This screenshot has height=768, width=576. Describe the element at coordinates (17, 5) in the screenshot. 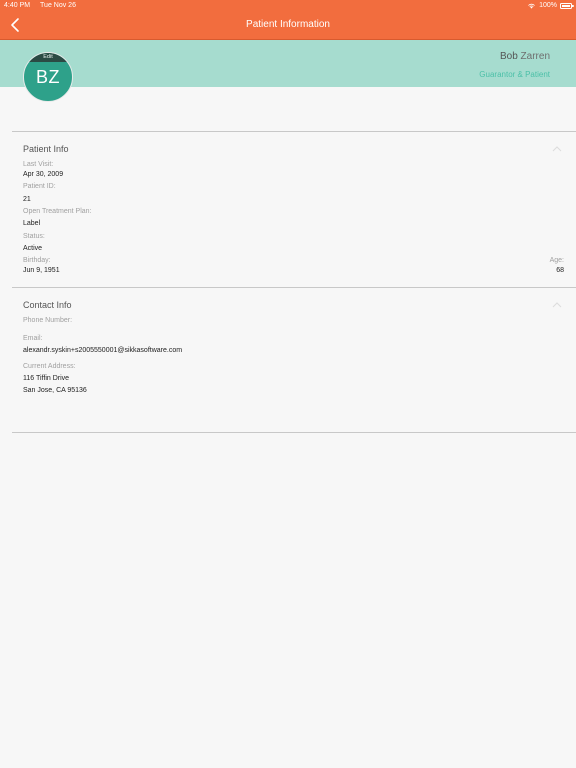

I see `status-time: 4:40 PM` at that location.